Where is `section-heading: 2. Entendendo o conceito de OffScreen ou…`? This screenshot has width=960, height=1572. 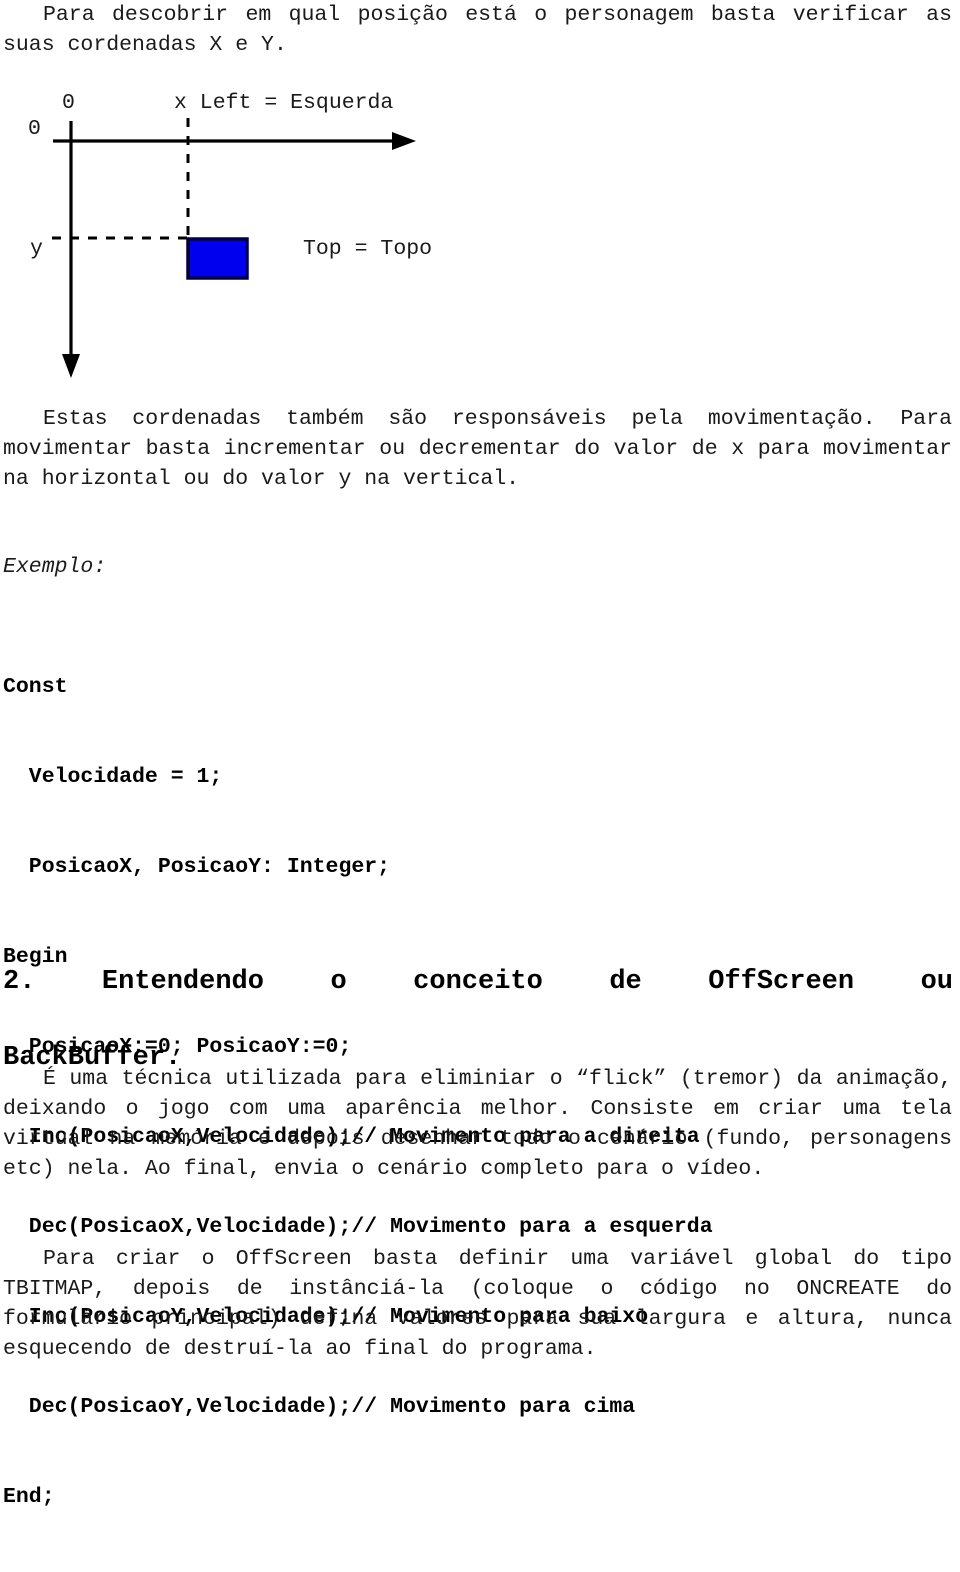 section-heading: 2. Entendendo o conceito de OffScreen ou… is located at coordinates (478, 1020).